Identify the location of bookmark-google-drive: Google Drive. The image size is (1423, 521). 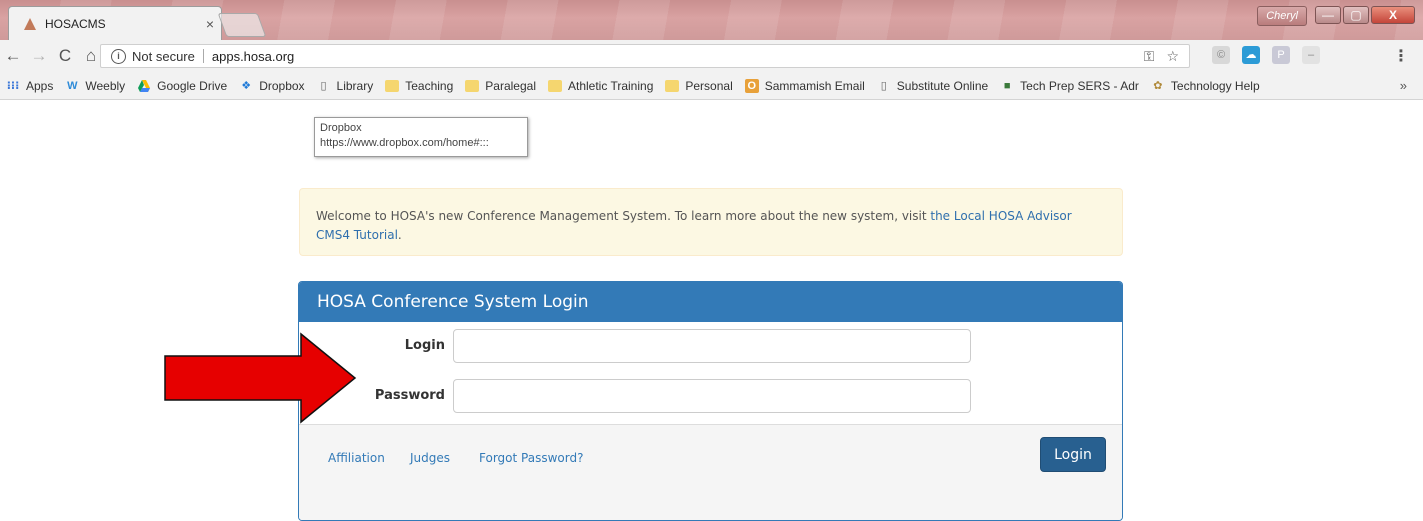
(182, 86).